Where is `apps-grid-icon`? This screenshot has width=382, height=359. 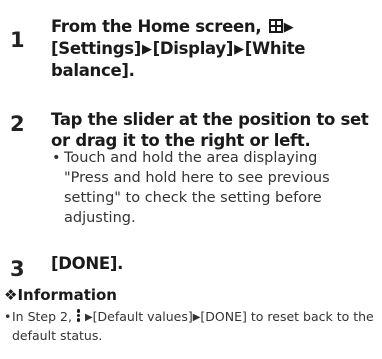 apps-grid-icon is located at coordinates (275, 26).